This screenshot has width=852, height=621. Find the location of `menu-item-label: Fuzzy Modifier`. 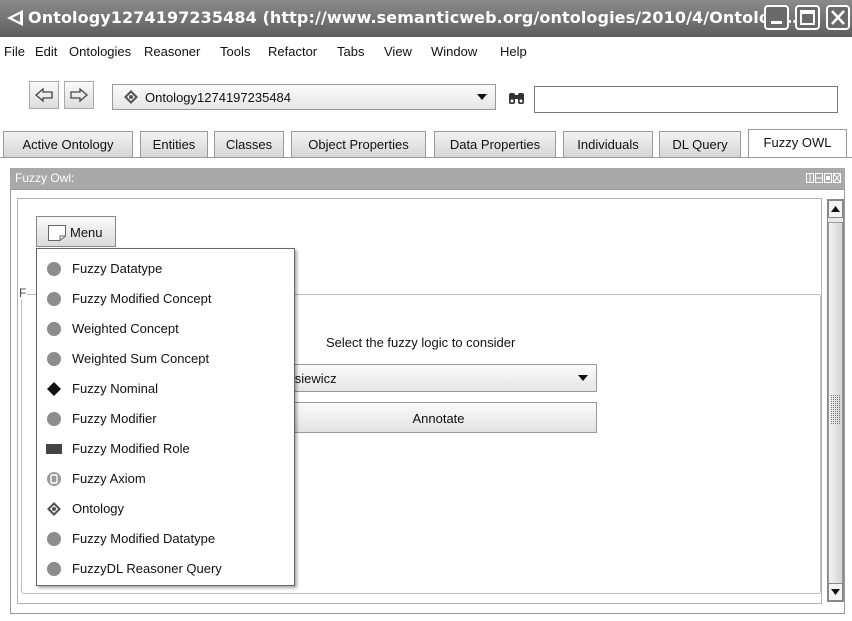

menu-item-label: Fuzzy Modifier is located at coordinates (114, 418).